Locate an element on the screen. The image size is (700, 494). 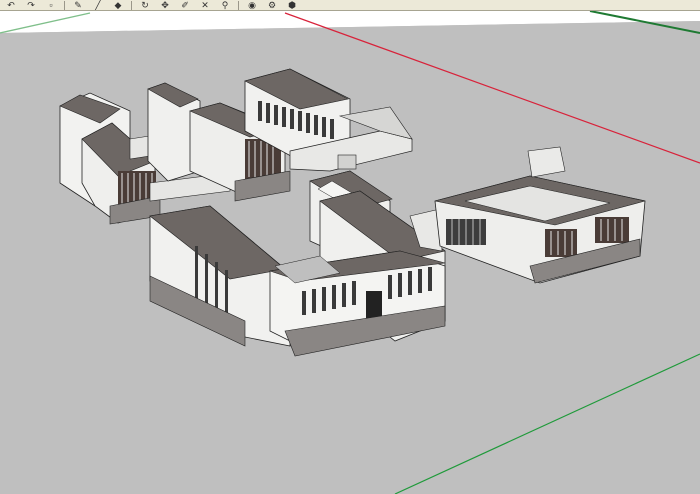
pencil-icon: ✎ is located at coordinates (78, 5).